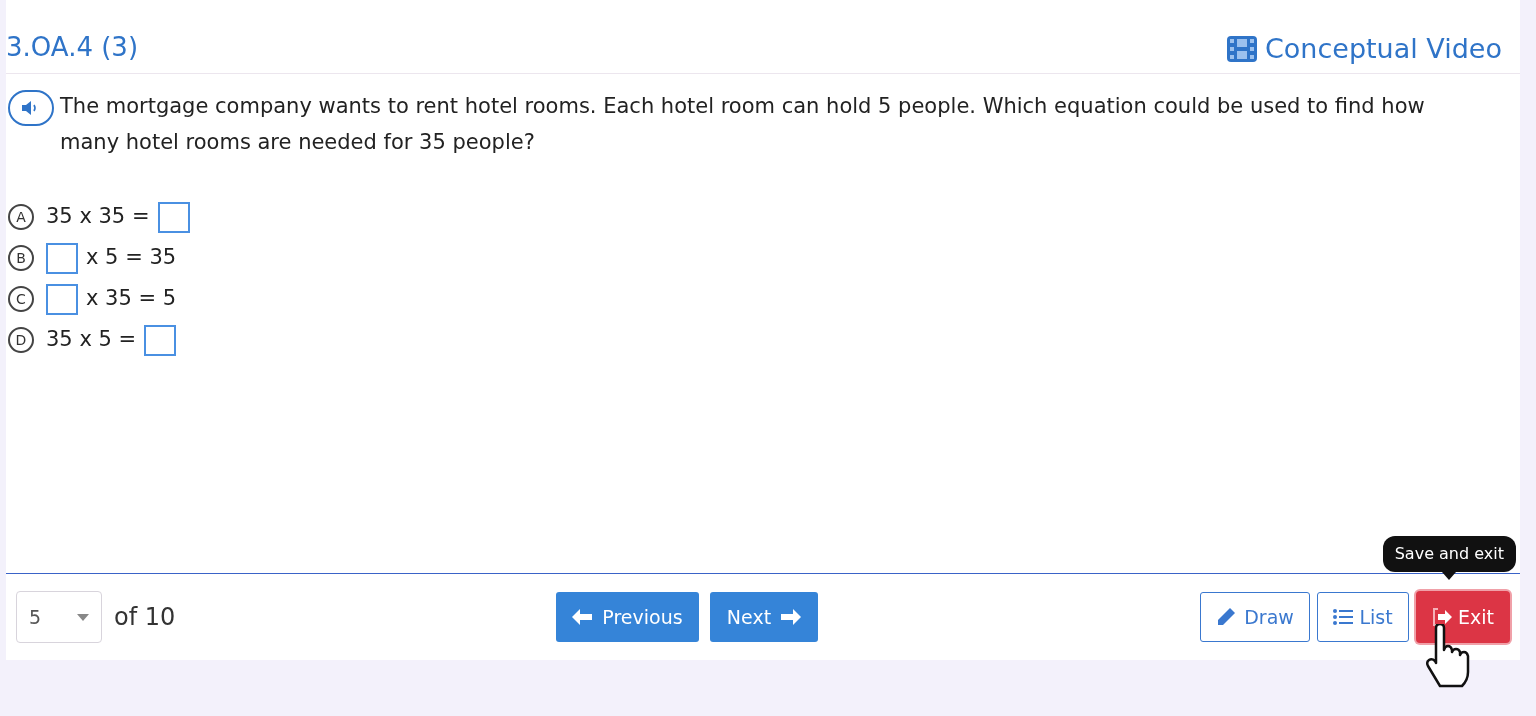 This screenshot has height=716, width=1536. Describe the element at coordinates (1449, 576) in the screenshot. I see `tooltip-pointer` at that location.